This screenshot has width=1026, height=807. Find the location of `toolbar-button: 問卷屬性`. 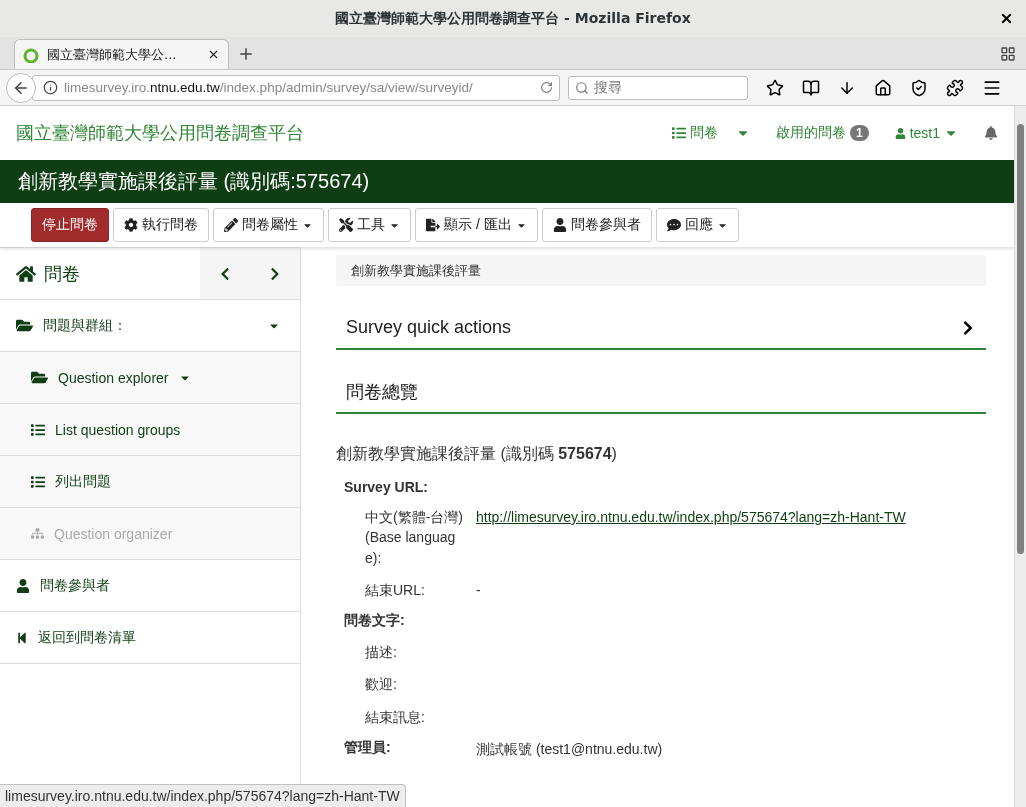

toolbar-button: 問卷屬性 is located at coordinates (268, 225).